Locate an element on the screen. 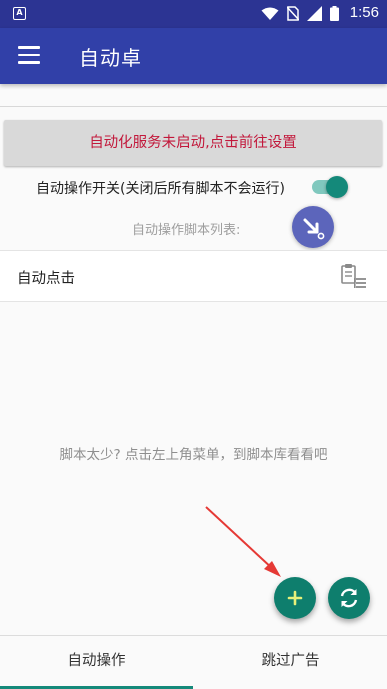 This screenshot has height=689, width=387. status-icons is located at coordinates (300, 13).